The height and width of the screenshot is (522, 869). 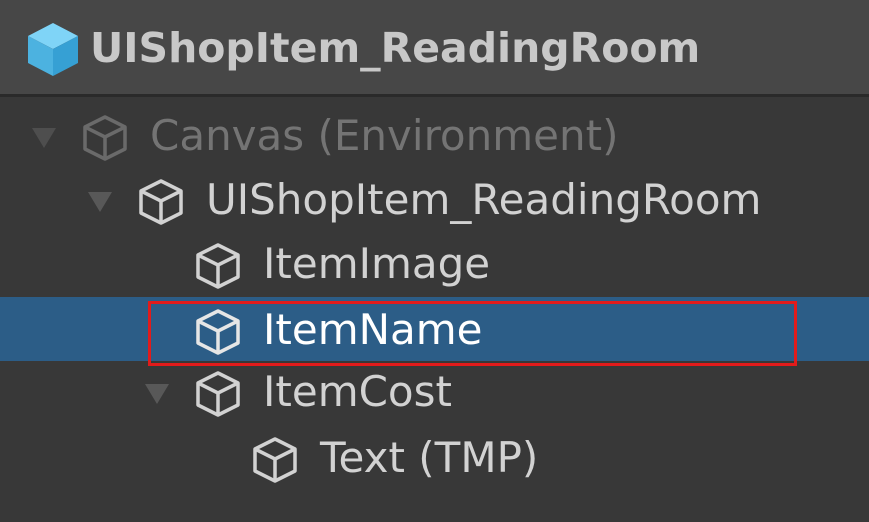 What do you see at coordinates (429, 457) in the screenshot?
I see `tree-item-label: Text (TMP)` at bounding box center [429, 457].